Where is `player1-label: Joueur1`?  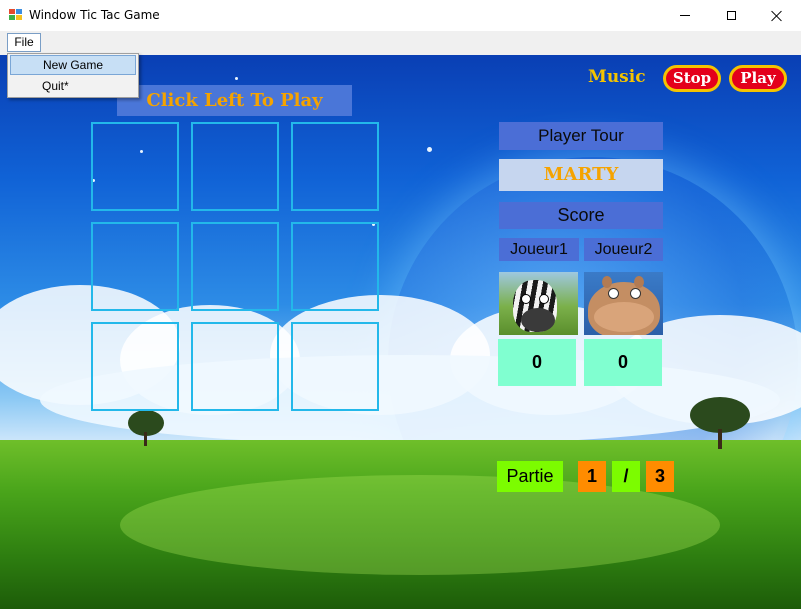 player1-label: Joueur1 is located at coordinates (539, 249).